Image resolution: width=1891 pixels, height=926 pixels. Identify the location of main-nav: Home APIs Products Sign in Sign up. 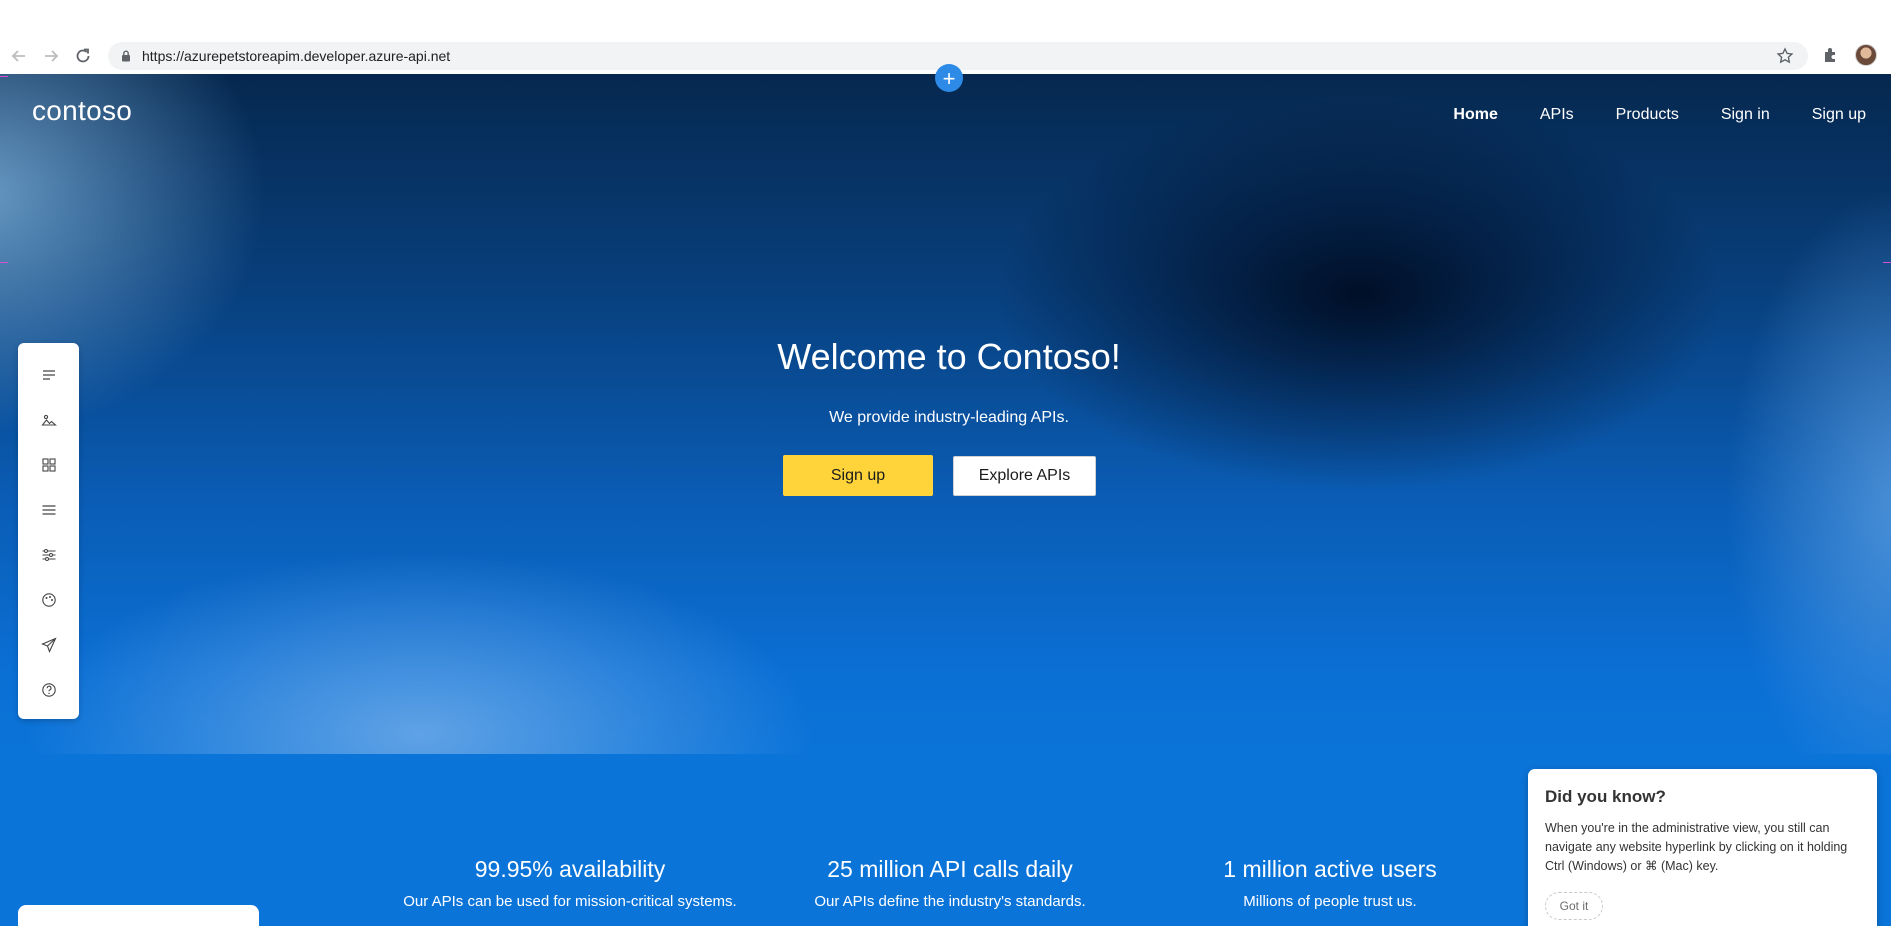
(1638, 115).